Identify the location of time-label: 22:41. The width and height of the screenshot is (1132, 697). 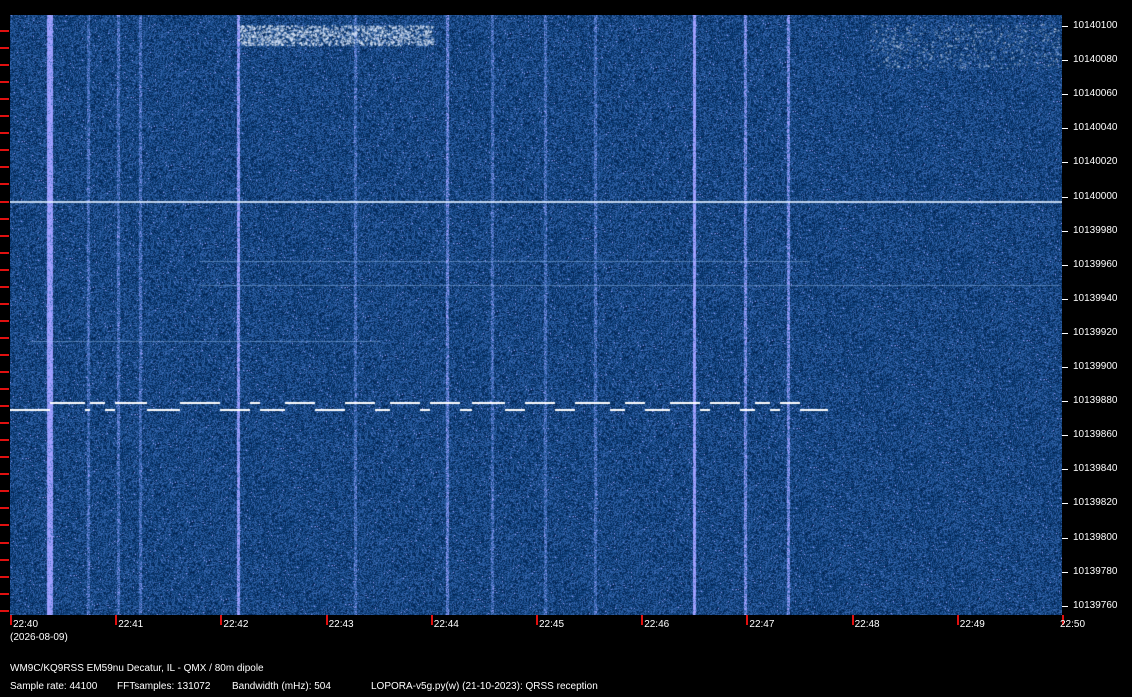
(131, 624).